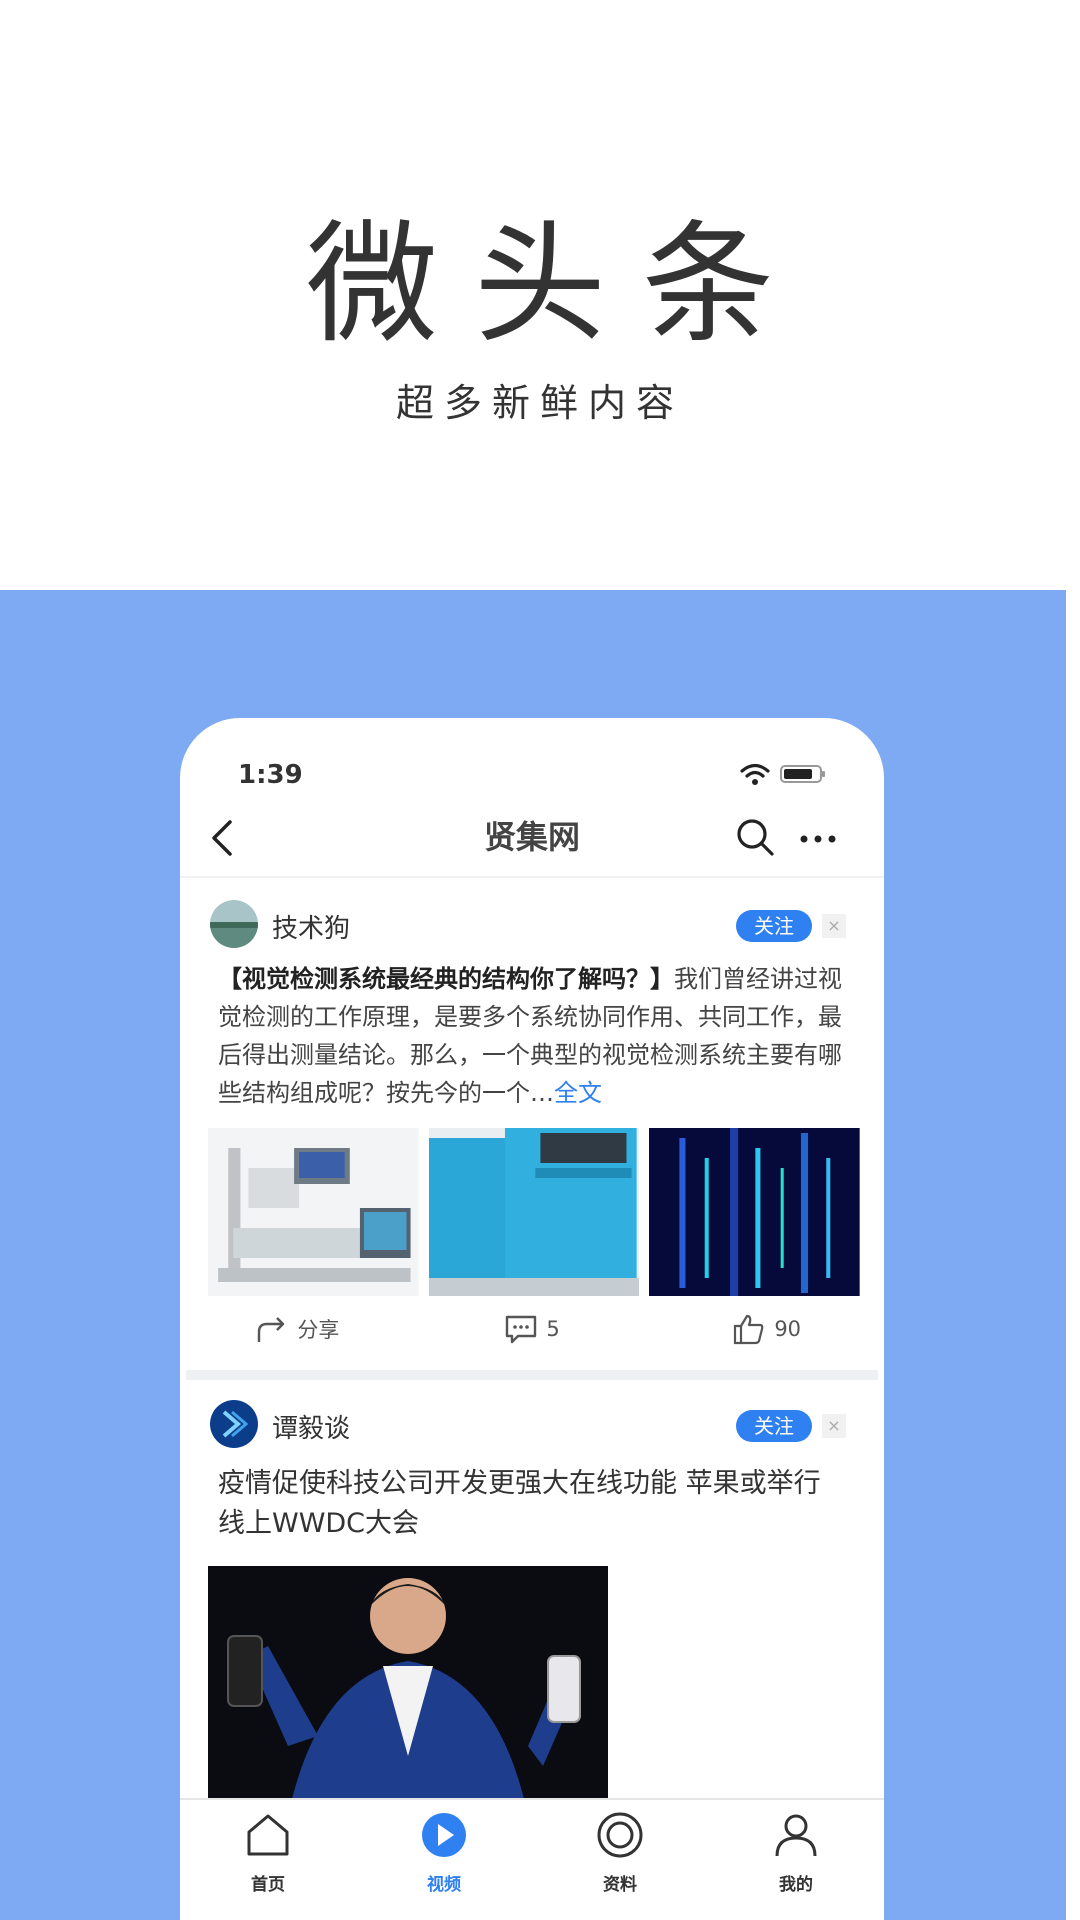 This screenshot has height=1920, width=1080. What do you see at coordinates (446, 979) in the screenshot?
I see `post-headline: 【视觉检测系统最经典的结构你了解吗？】` at bounding box center [446, 979].